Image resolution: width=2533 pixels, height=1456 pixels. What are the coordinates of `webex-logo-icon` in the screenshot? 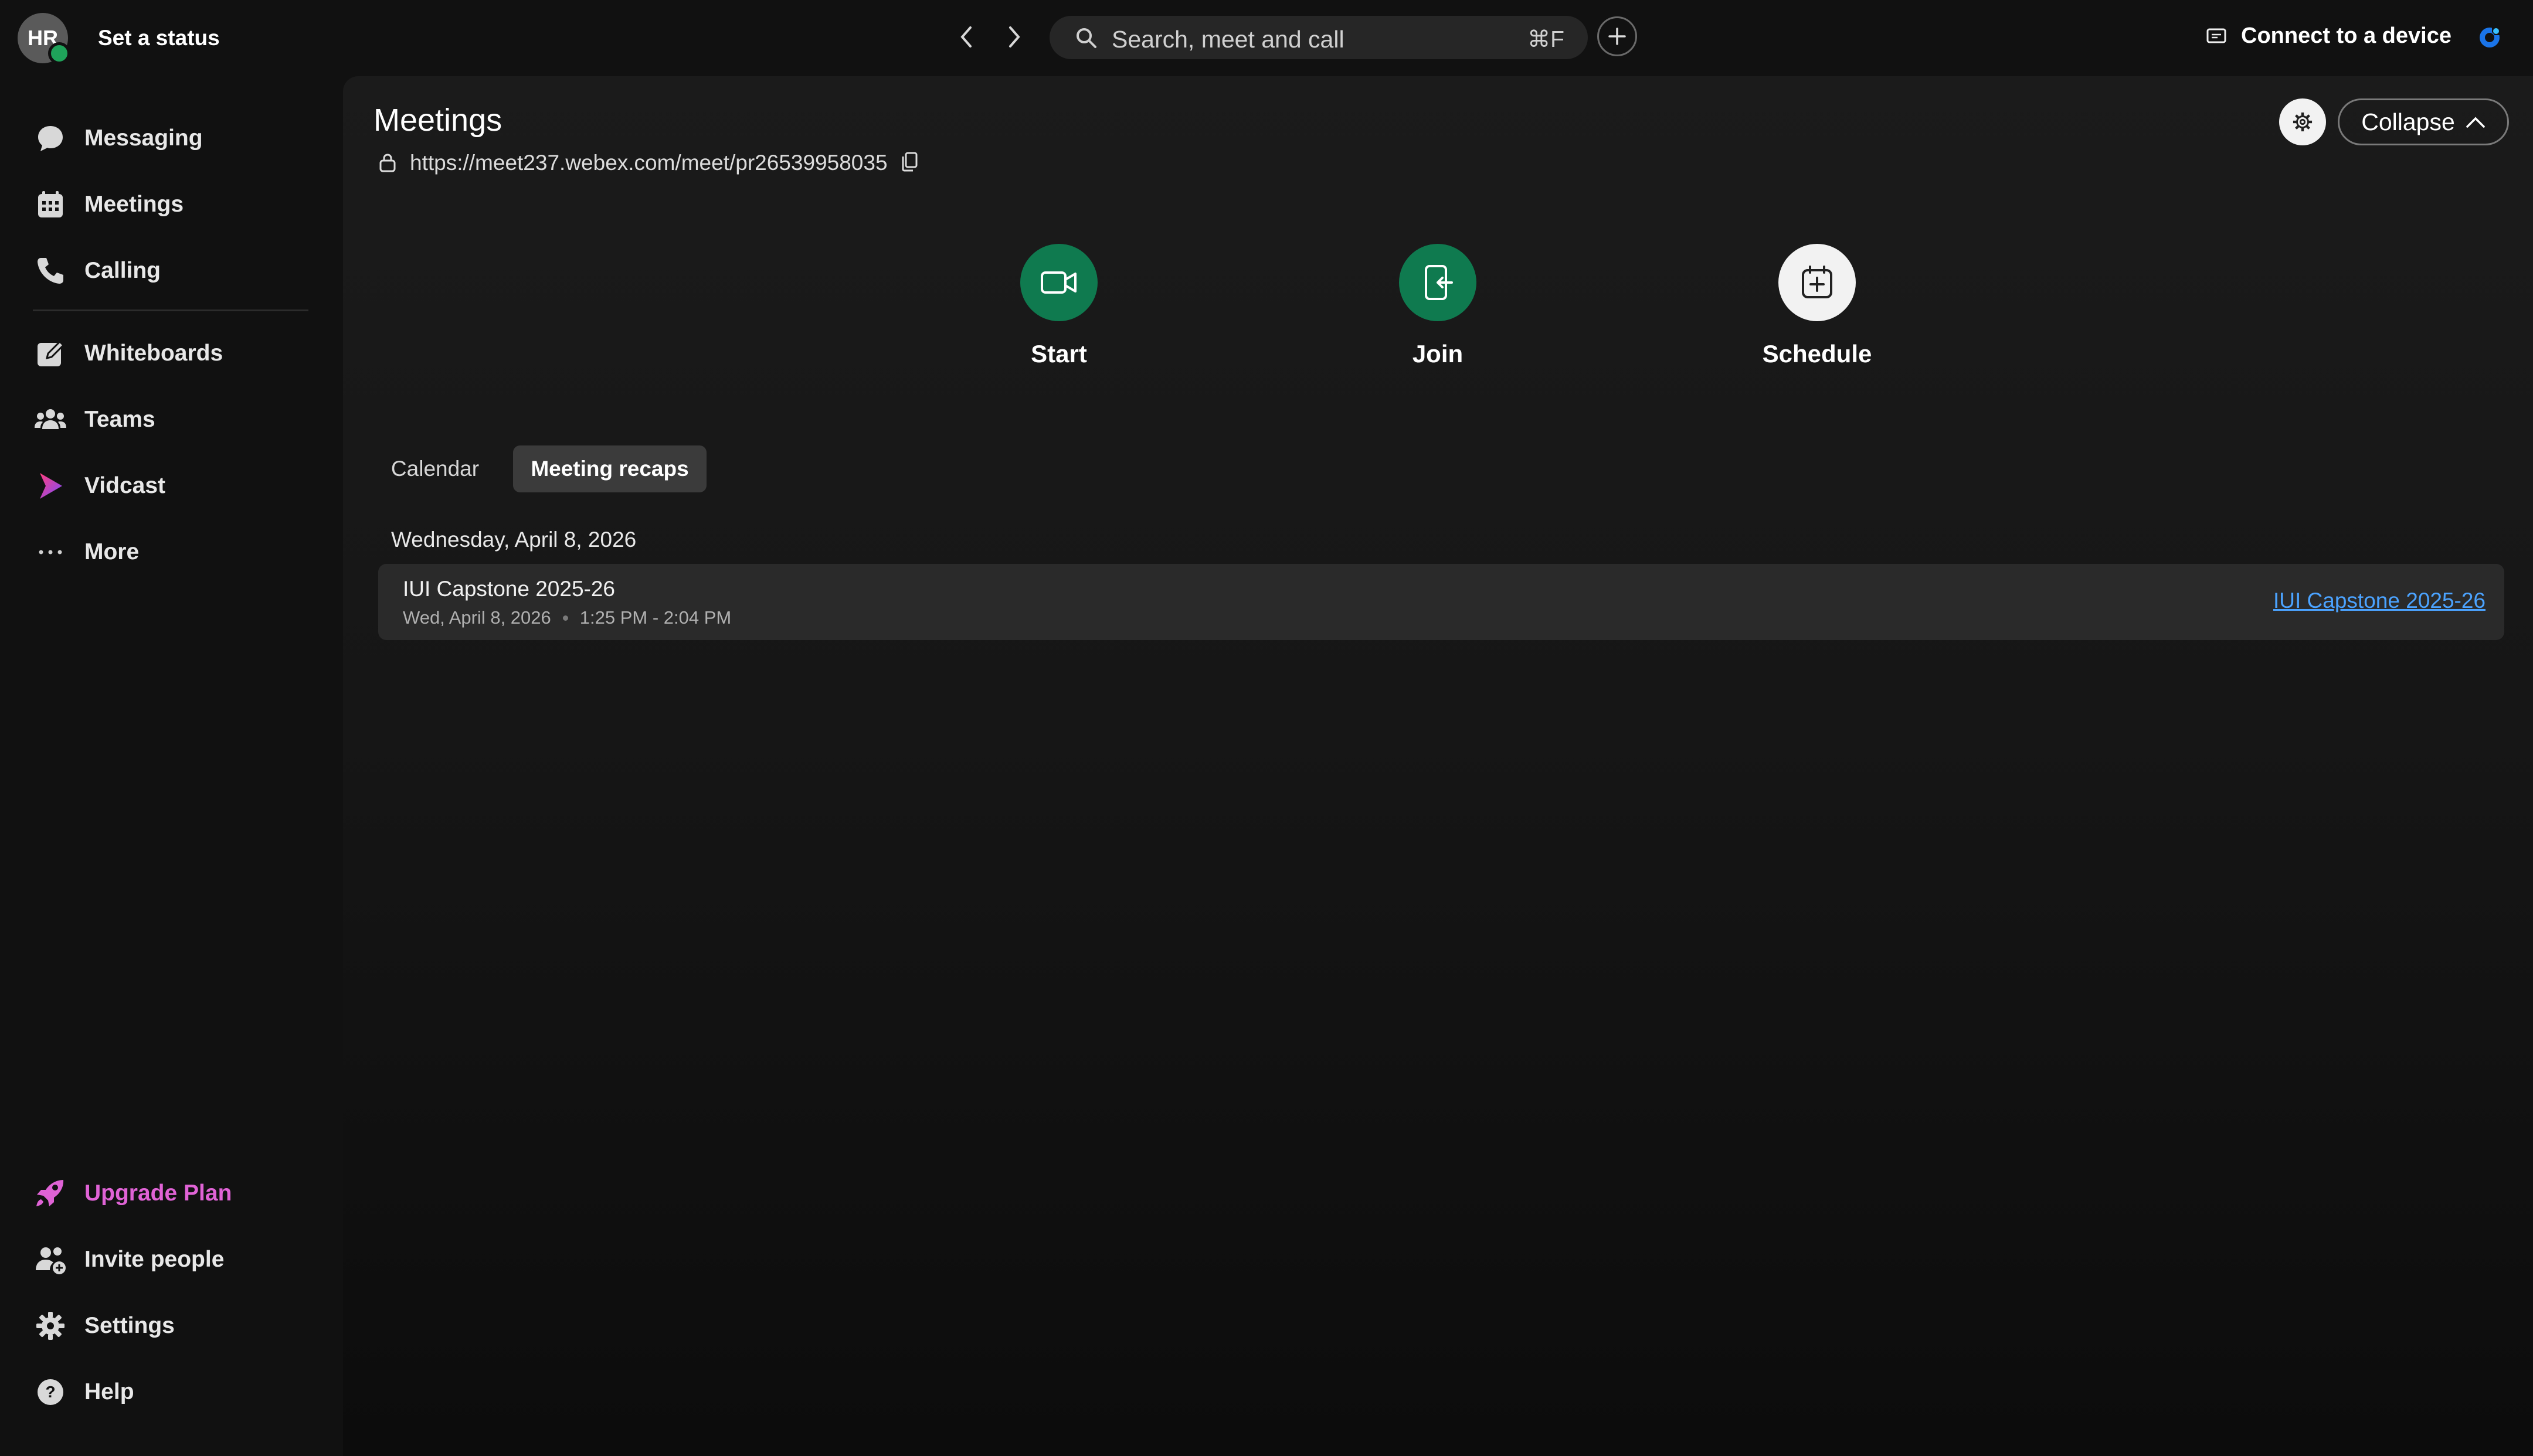 It's located at (2490, 37).